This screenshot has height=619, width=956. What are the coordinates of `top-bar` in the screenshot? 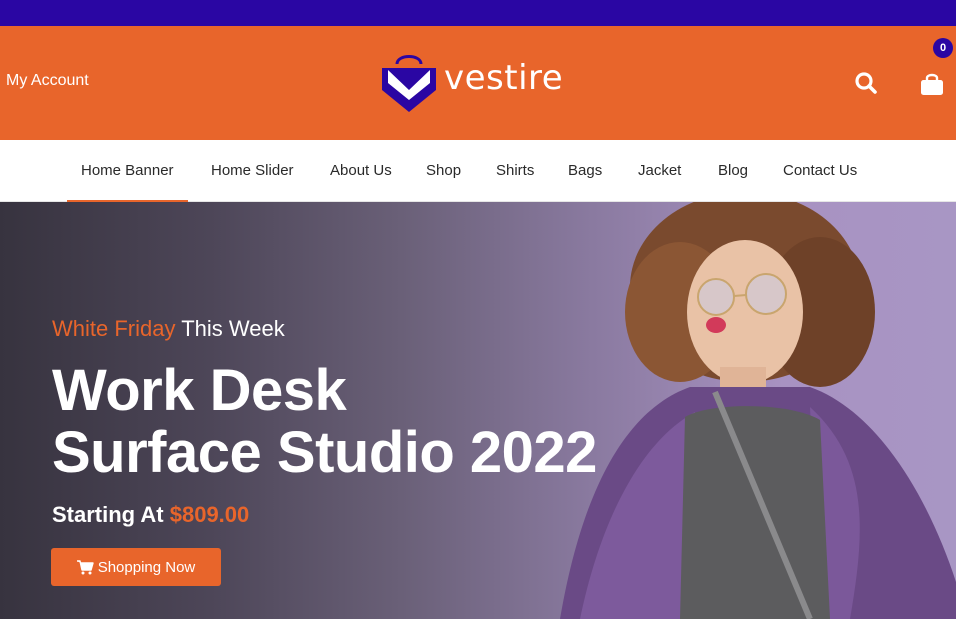 It's located at (478, 13).